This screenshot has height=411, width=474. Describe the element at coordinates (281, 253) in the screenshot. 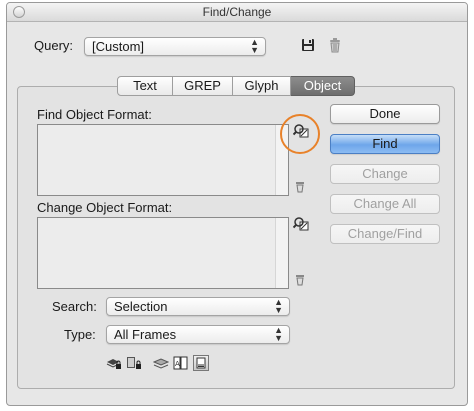

I see `change-format-scrollbar` at that location.